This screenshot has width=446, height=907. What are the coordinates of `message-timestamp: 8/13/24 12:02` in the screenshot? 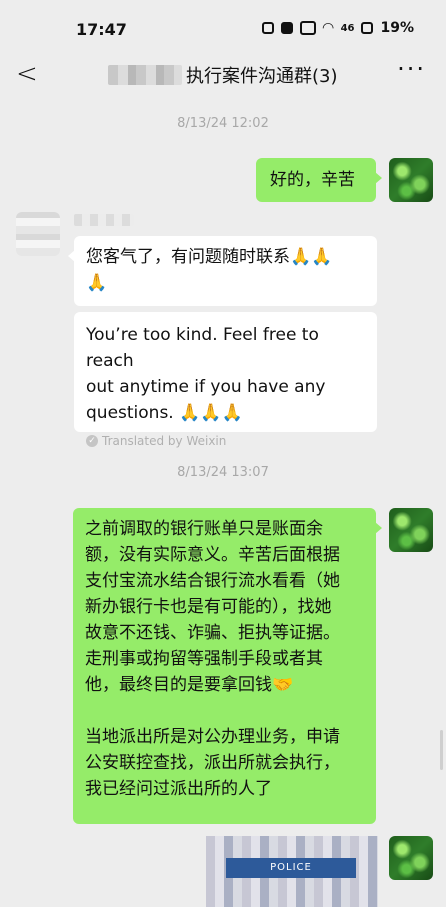 It's located at (223, 123).